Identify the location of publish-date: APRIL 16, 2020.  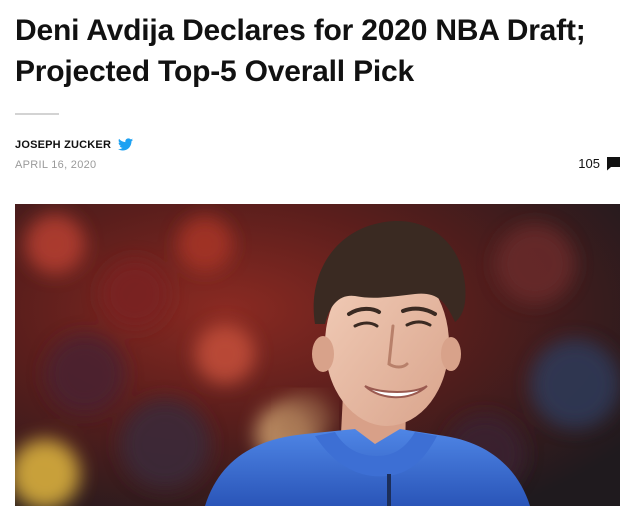
(56, 165).